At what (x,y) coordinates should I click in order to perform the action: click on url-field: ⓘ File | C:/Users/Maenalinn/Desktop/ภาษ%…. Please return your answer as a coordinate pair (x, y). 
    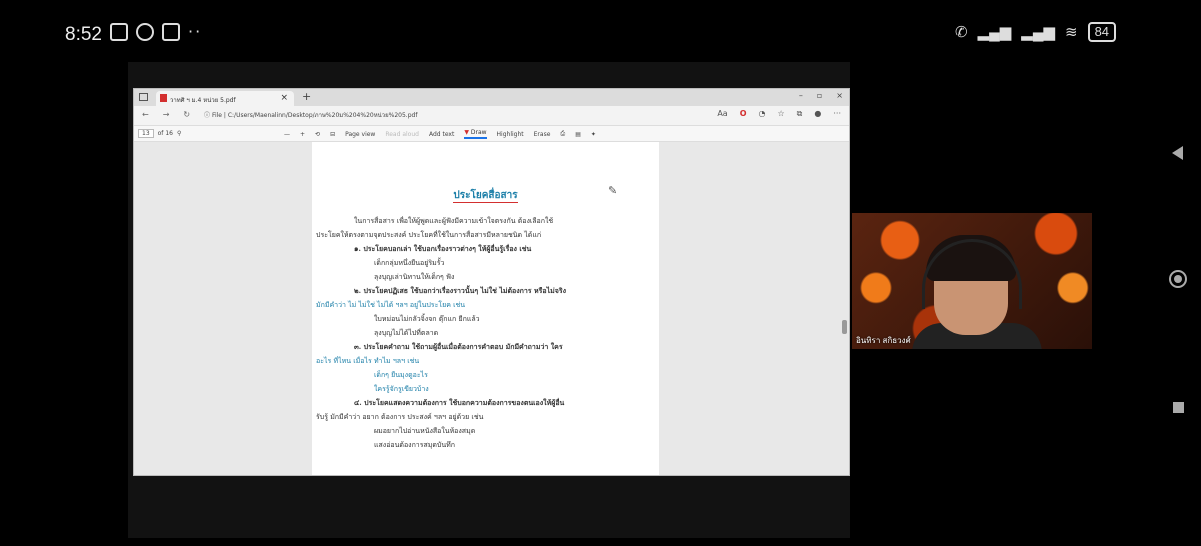
    Looking at the image, I should click on (310, 115).